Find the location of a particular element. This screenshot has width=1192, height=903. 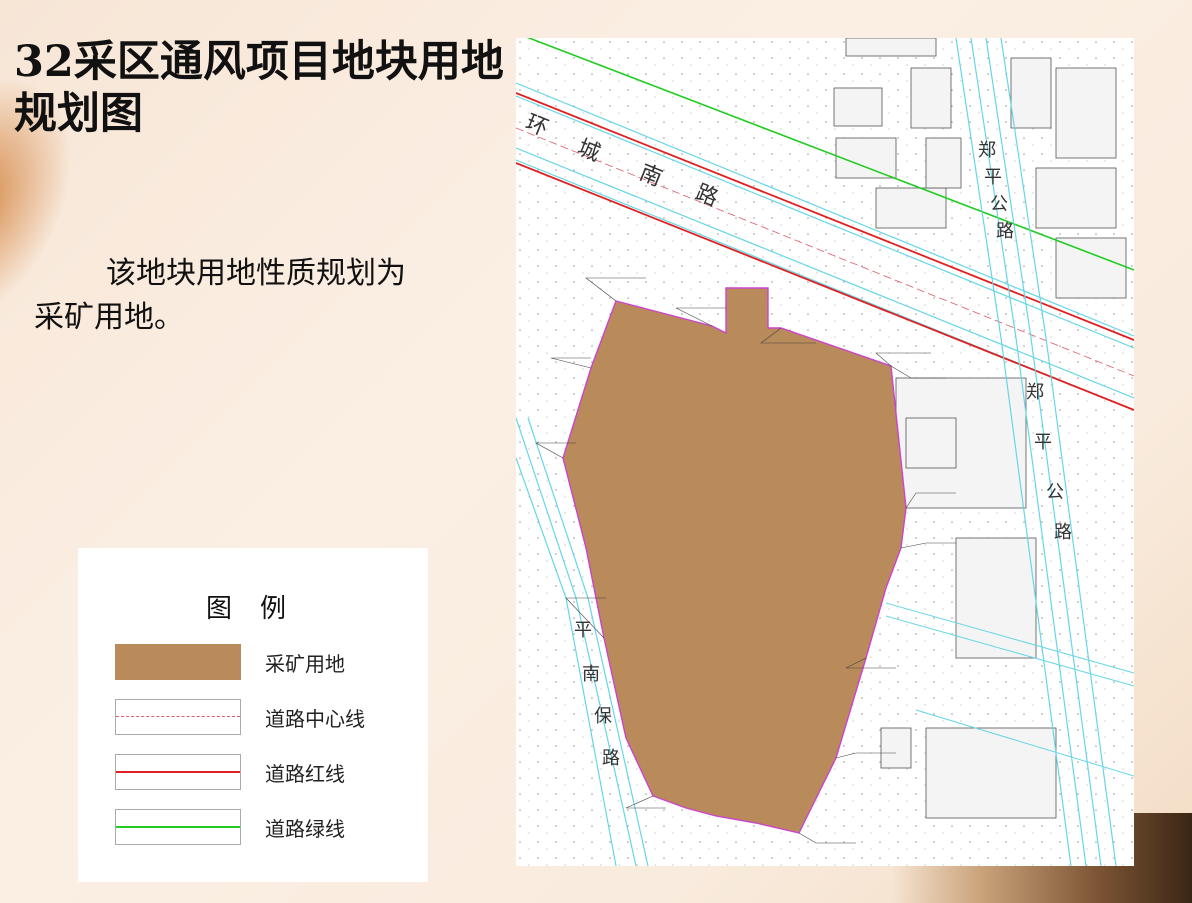

legend-swatch-road-green-line is located at coordinates (178, 827).